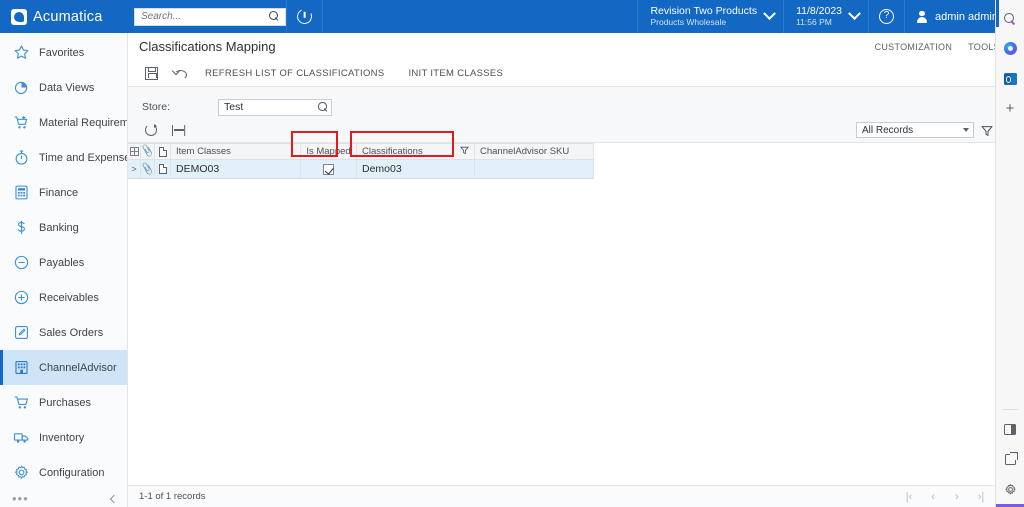 The image size is (1024, 507). What do you see at coordinates (274, 16) in the screenshot?
I see `search-icon` at bounding box center [274, 16].